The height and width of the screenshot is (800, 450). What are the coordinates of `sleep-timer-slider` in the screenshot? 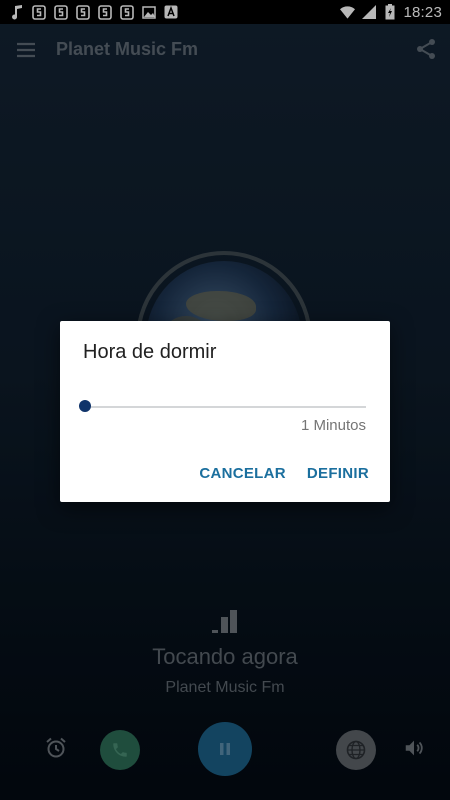 It's located at (222, 407).